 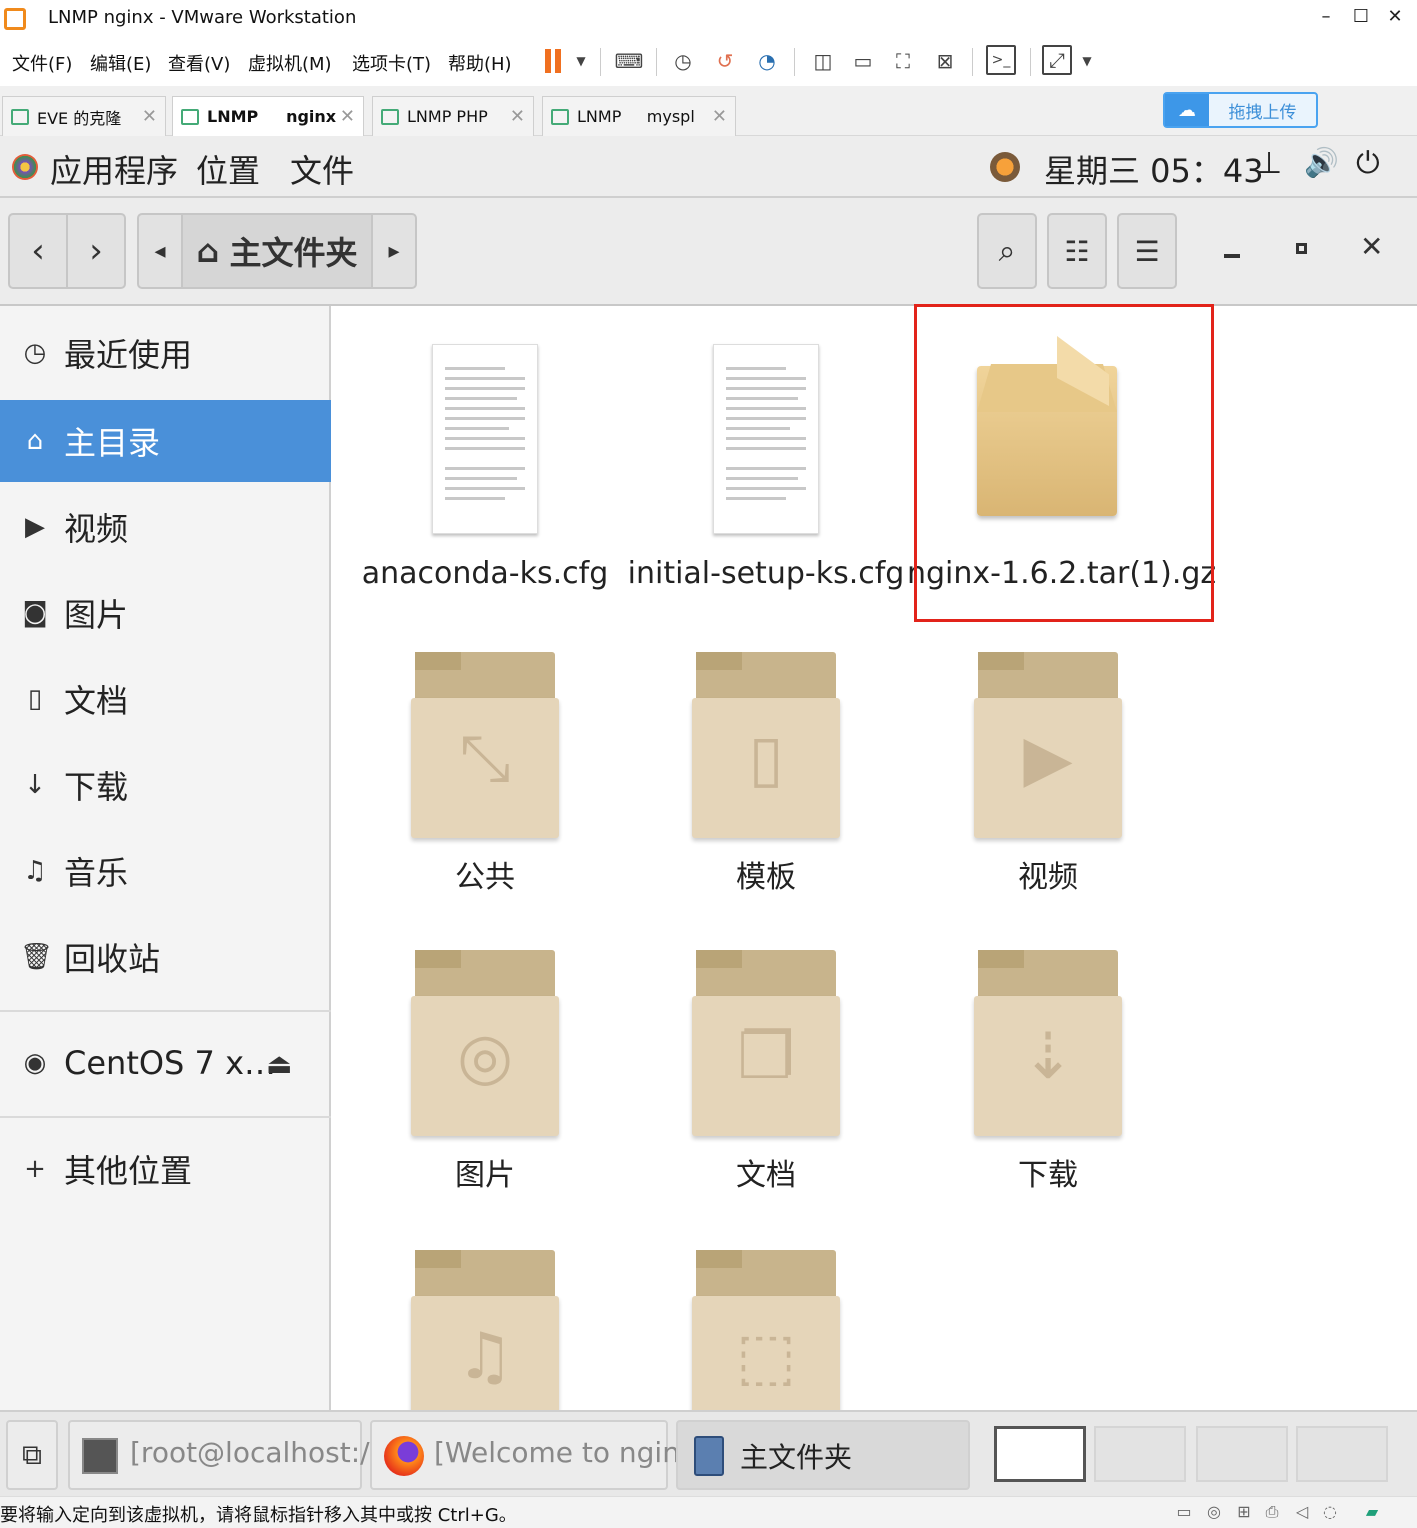 What do you see at coordinates (766, 777) in the screenshot?
I see `folder-item: ▯ 模板` at bounding box center [766, 777].